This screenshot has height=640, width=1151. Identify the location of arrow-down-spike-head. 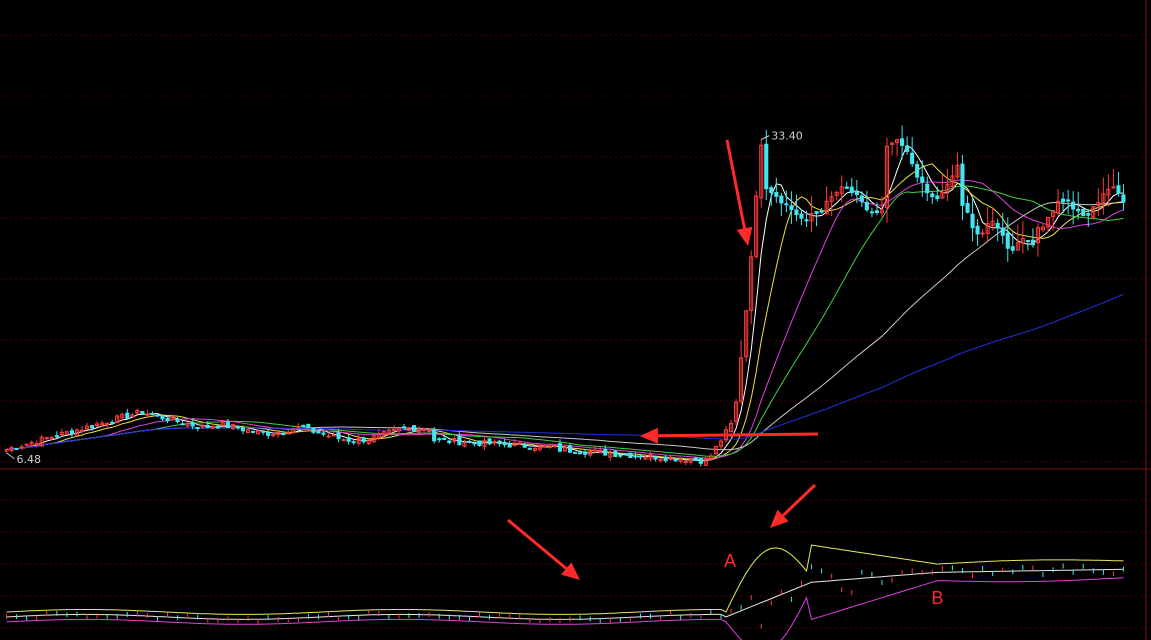
(744, 236).